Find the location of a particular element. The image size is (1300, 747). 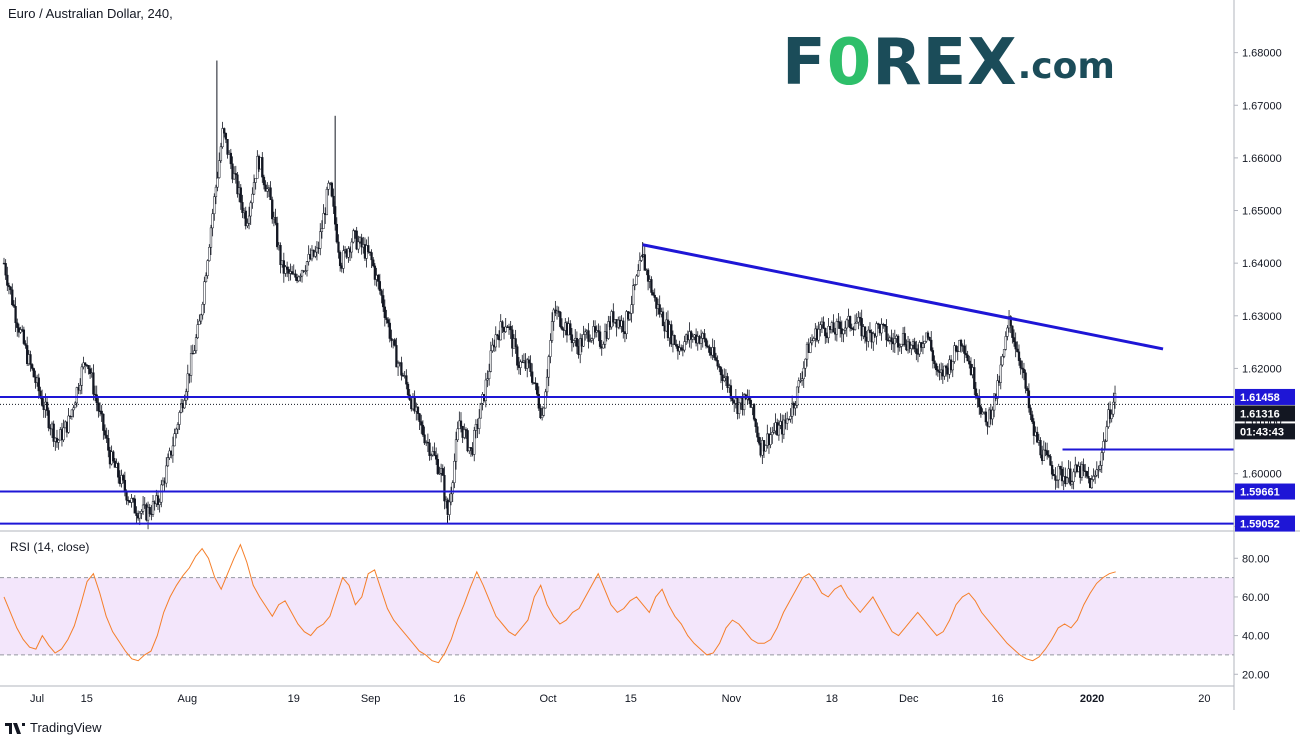

rsi-title: RSI (14, close) is located at coordinates (50, 547).